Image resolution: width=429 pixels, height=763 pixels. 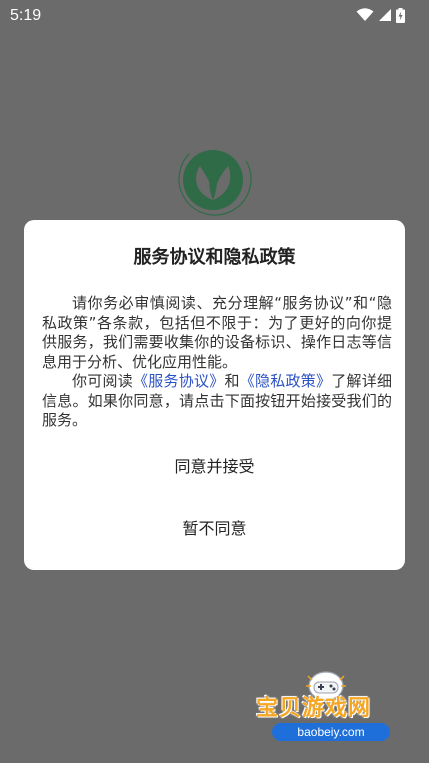 I want to click on battery-charging-icon, so click(x=400, y=15).